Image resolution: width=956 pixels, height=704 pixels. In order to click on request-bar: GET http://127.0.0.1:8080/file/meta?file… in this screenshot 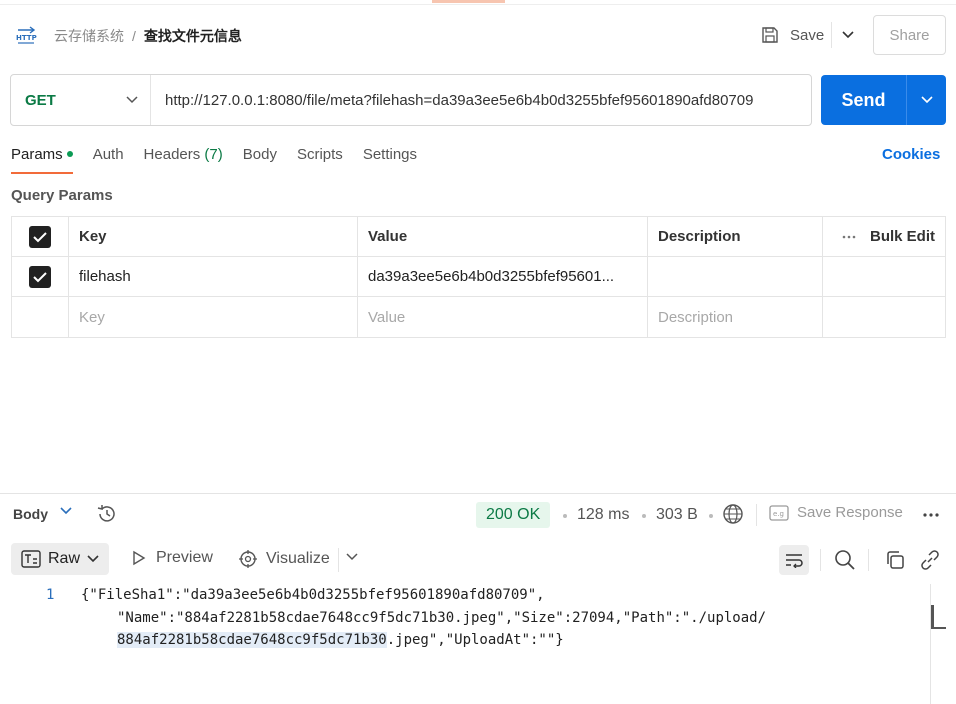, I will do `click(411, 100)`.